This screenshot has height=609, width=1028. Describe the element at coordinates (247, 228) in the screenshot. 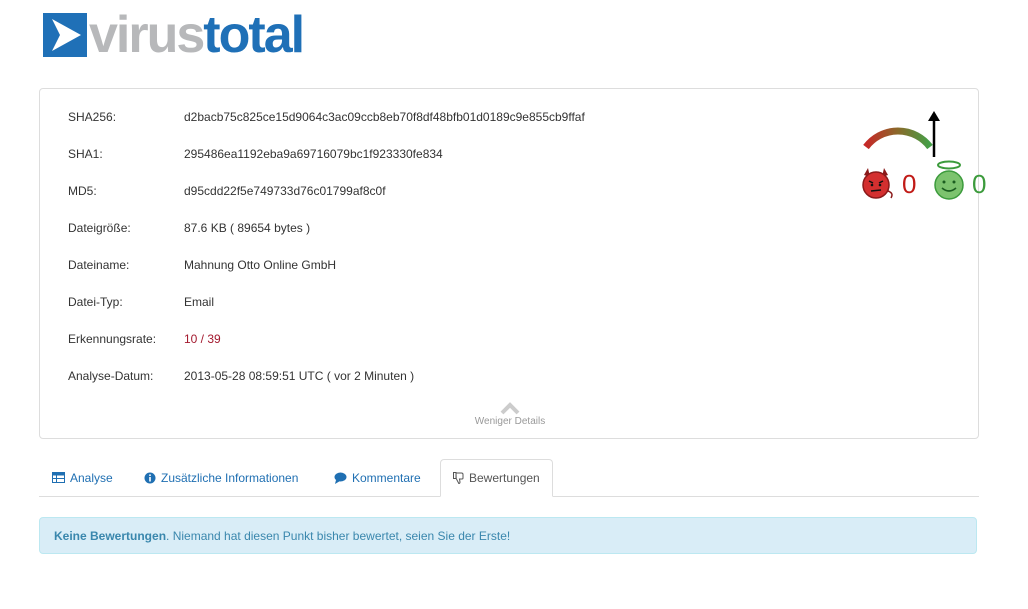

I see `detail-value: 87.6 KB ( 89654 bytes )` at that location.